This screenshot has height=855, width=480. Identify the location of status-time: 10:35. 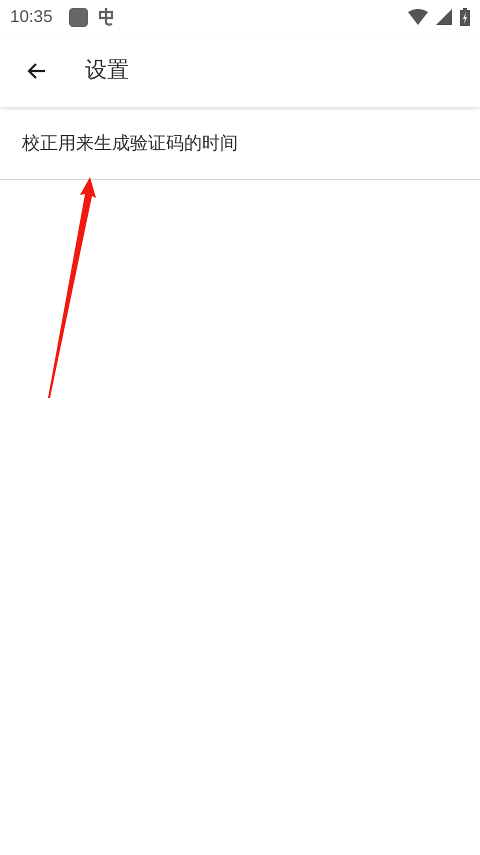
(31, 17).